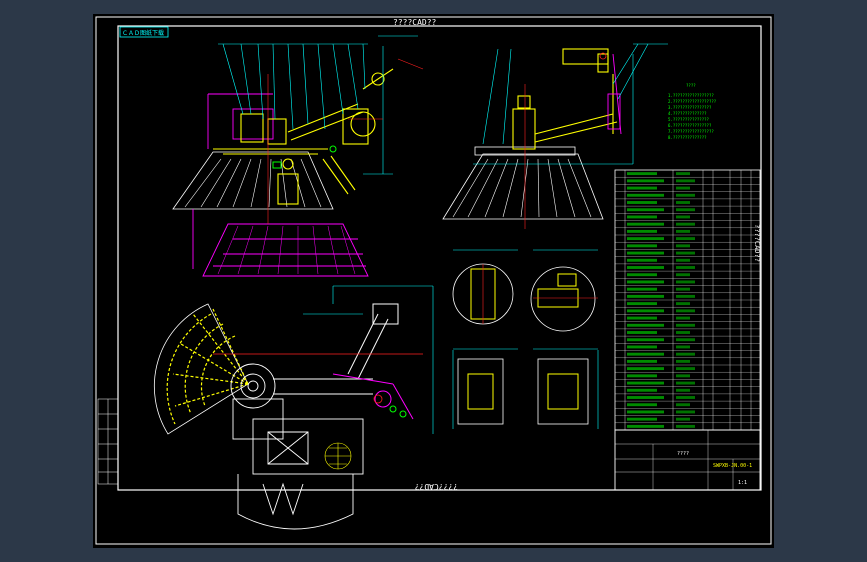 The image size is (867, 562). I want to click on title-block-name: ????, so click(683, 454).